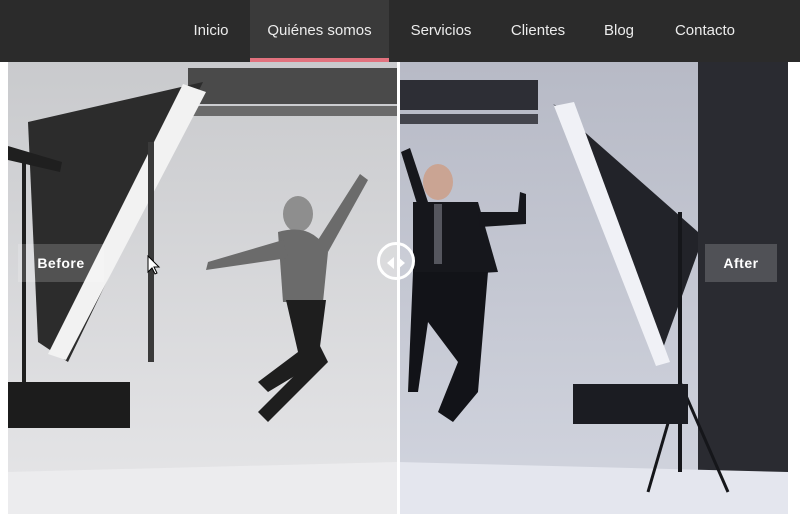 The width and height of the screenshot is (800, 520). Describe the element at coordinates (630, 404) in the screenshot. I see `floor-block-right` at that location.